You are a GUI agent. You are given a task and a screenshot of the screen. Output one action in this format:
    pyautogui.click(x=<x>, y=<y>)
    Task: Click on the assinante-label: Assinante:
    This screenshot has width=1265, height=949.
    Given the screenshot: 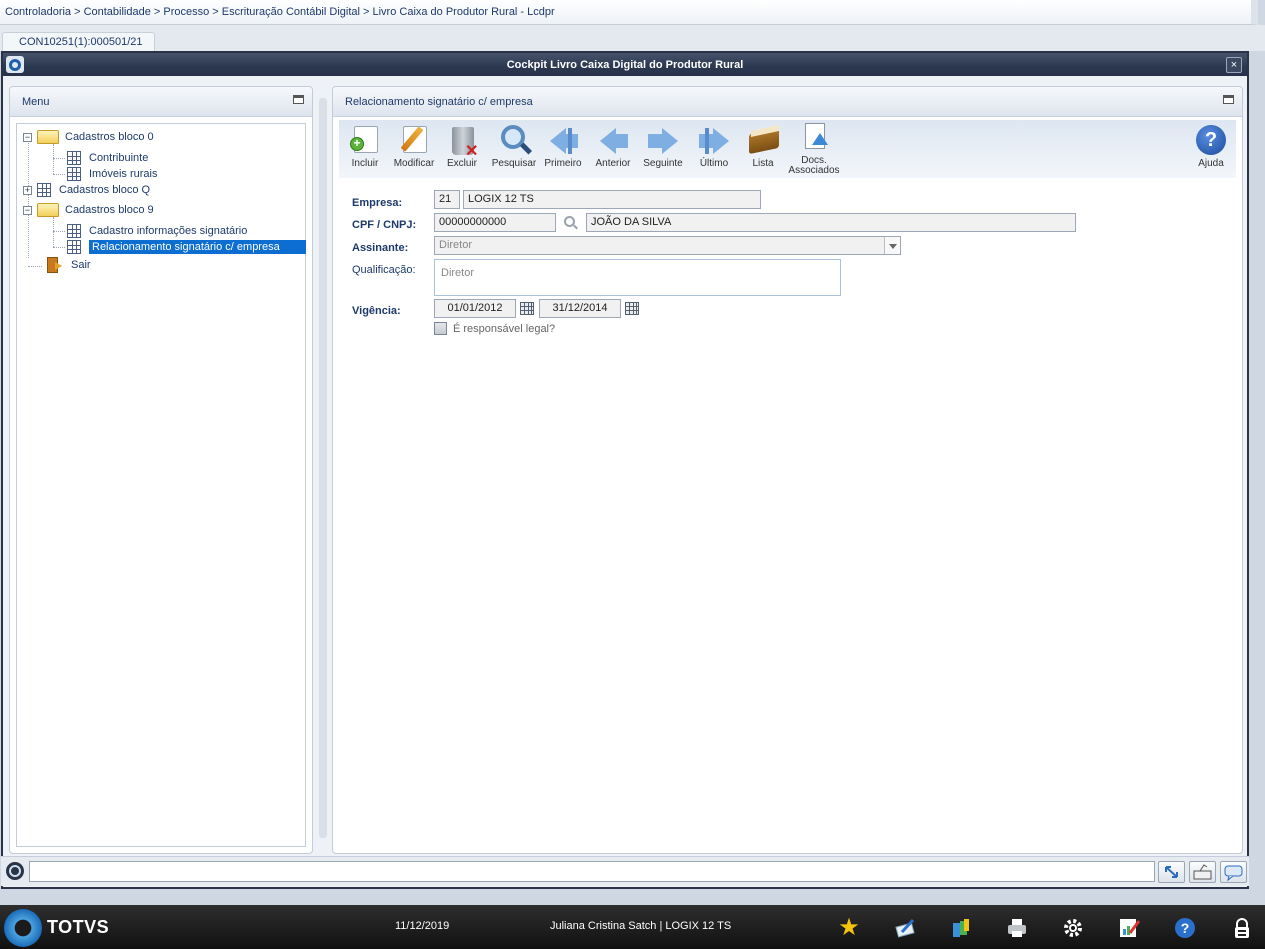 What is the action you would take?
    pyautogui.click(x=380, y=248)
    